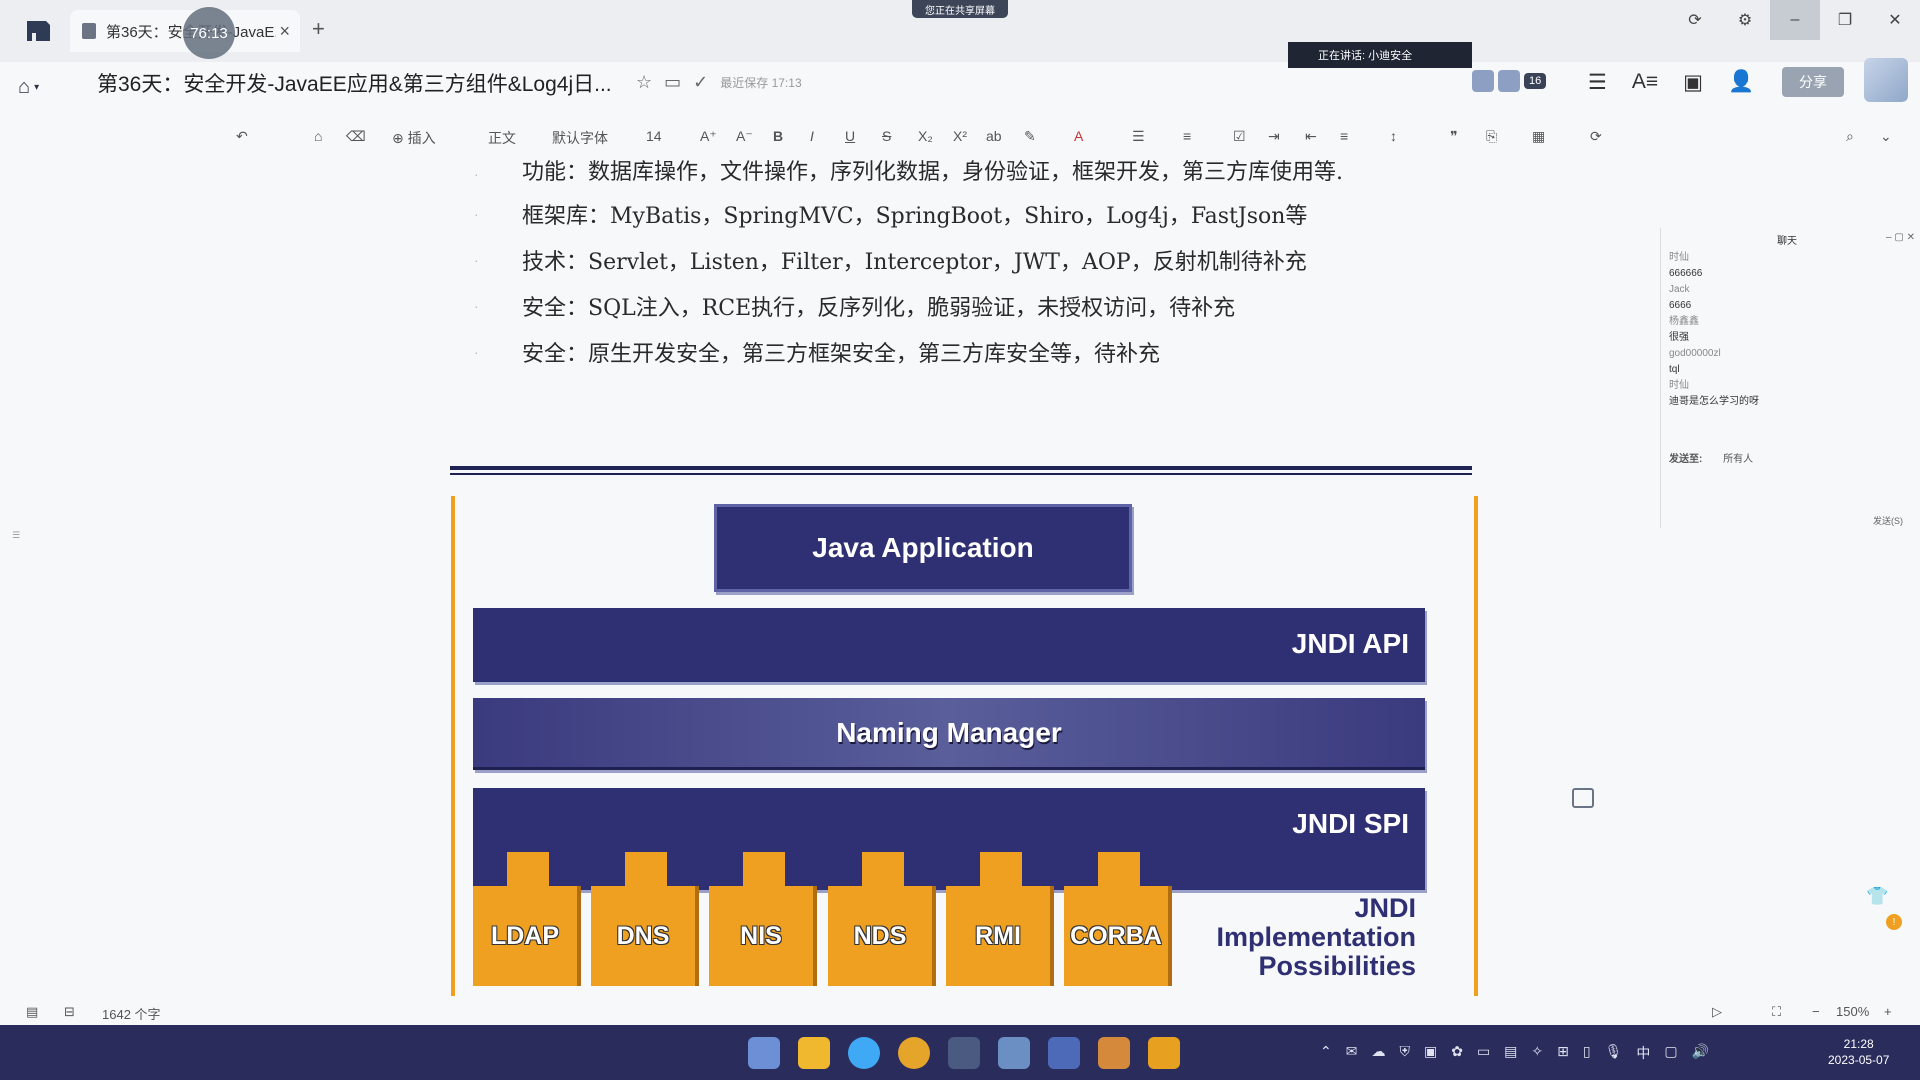  I want to click on shield-icon: ⛨, so click(1404, 1053).